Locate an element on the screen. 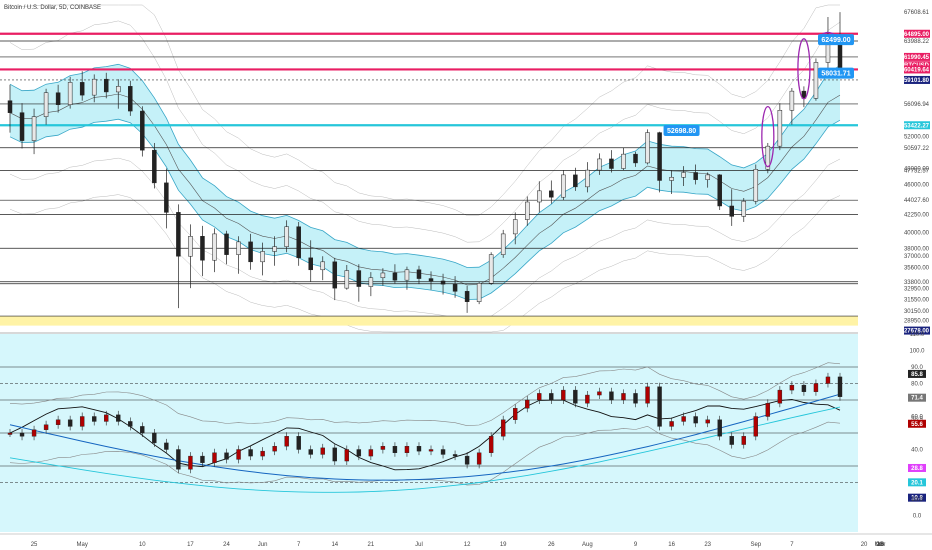 This screenshot has width=932, height=550. price-tag-label: 61990.45 is located at coordinates (917, 58).